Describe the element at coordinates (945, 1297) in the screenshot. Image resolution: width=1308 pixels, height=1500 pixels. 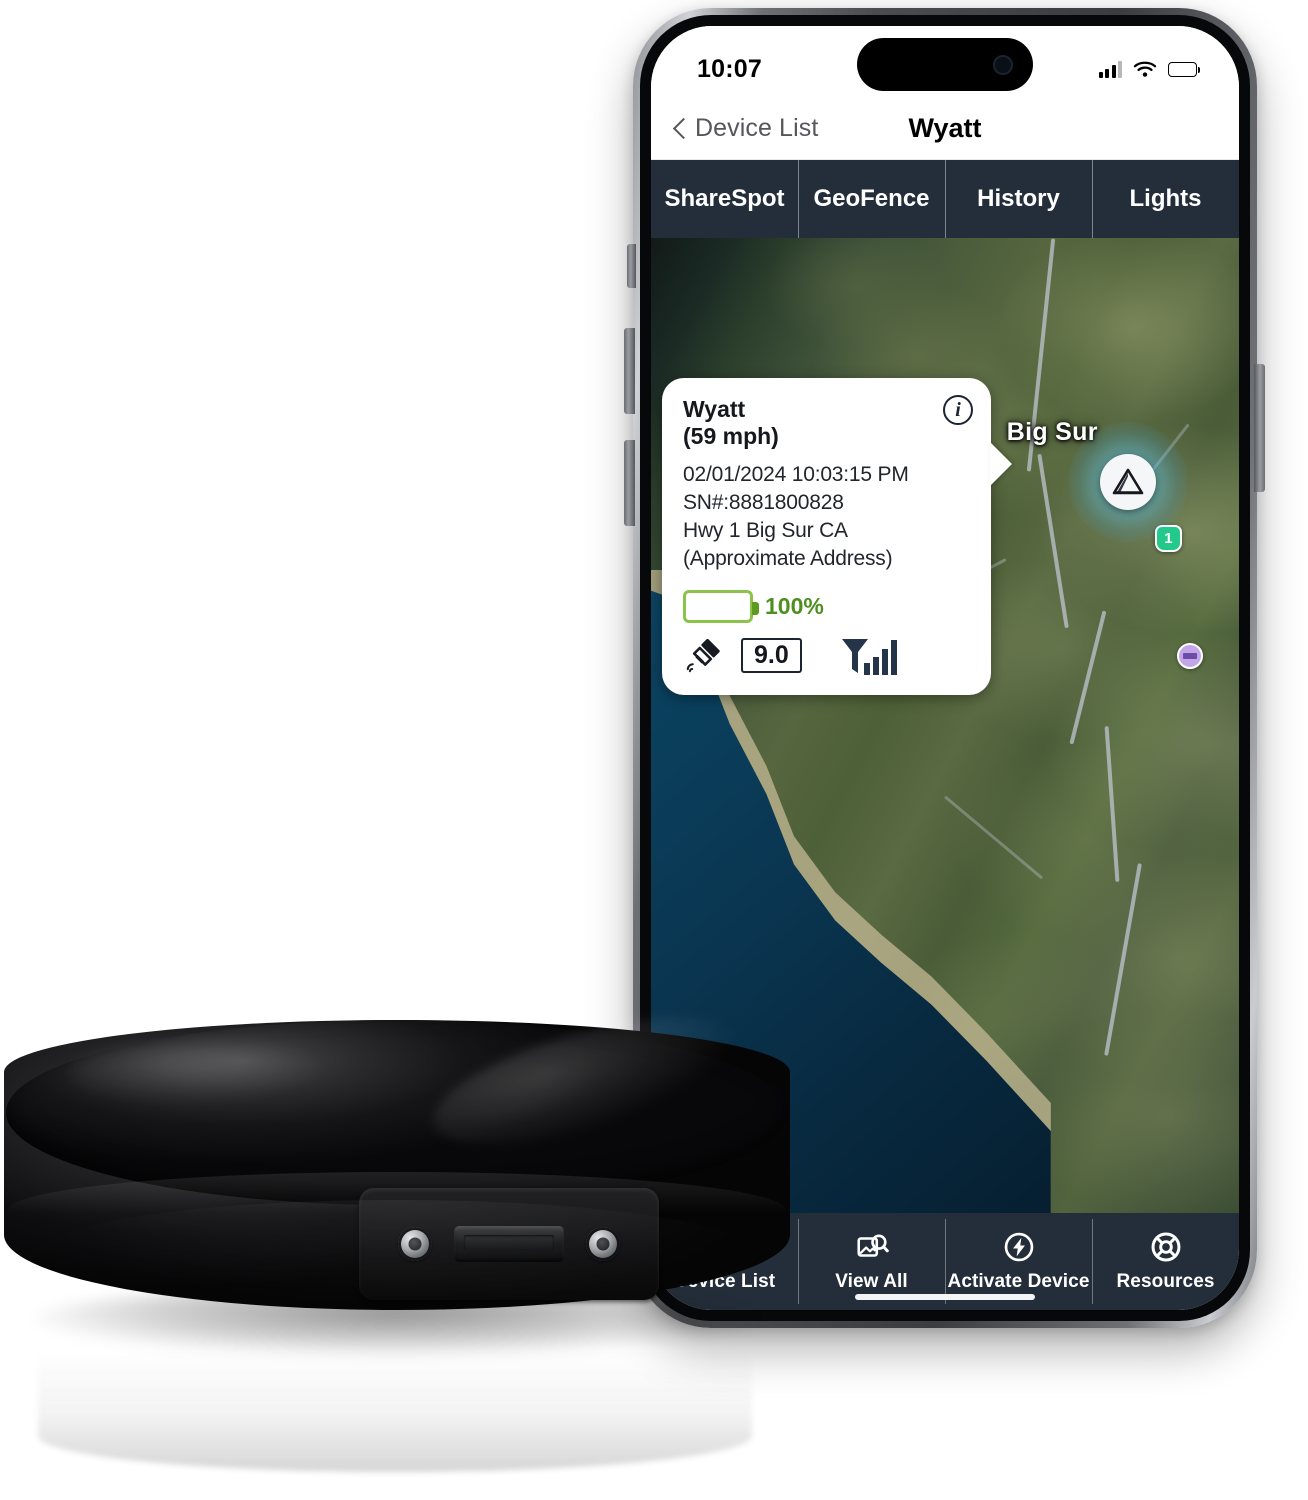
I see `home-indicator` at that location.